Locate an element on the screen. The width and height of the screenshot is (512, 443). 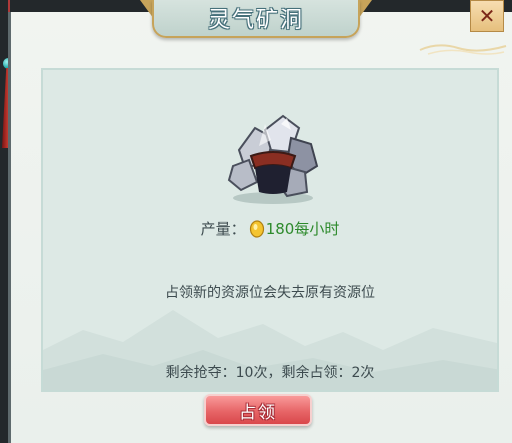
production-value: 180每小时 is located at coordinates (302, 229).